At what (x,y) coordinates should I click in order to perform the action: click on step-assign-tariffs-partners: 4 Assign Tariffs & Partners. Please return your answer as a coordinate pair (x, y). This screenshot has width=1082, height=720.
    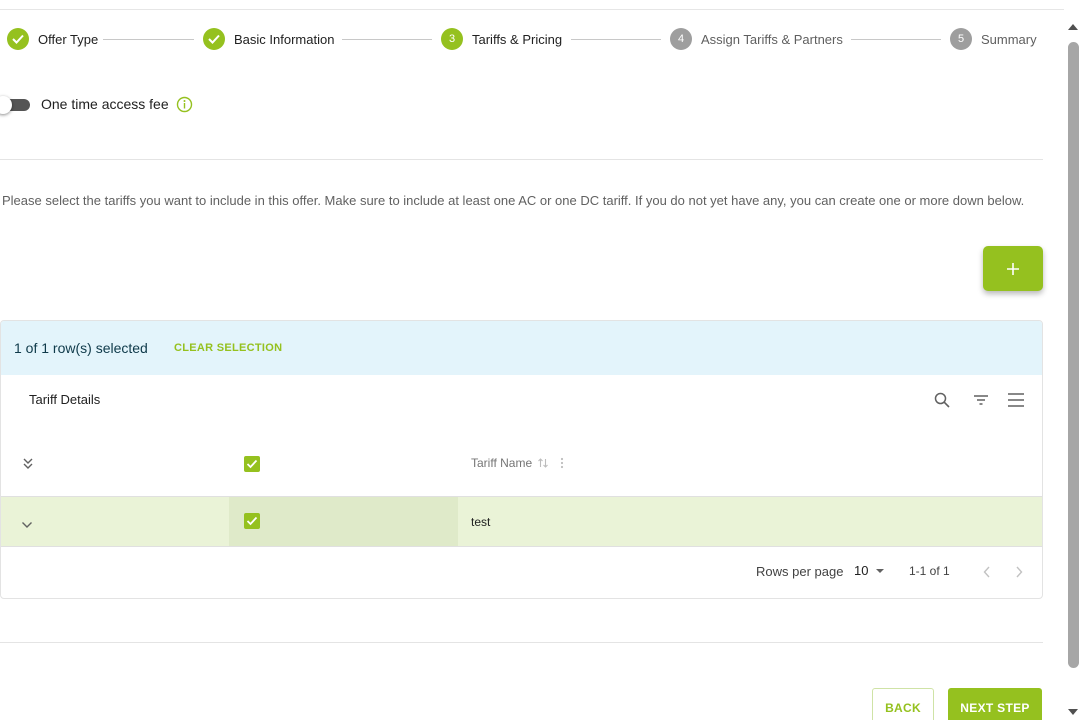
    Looking at the image, I should click on (756, 39).